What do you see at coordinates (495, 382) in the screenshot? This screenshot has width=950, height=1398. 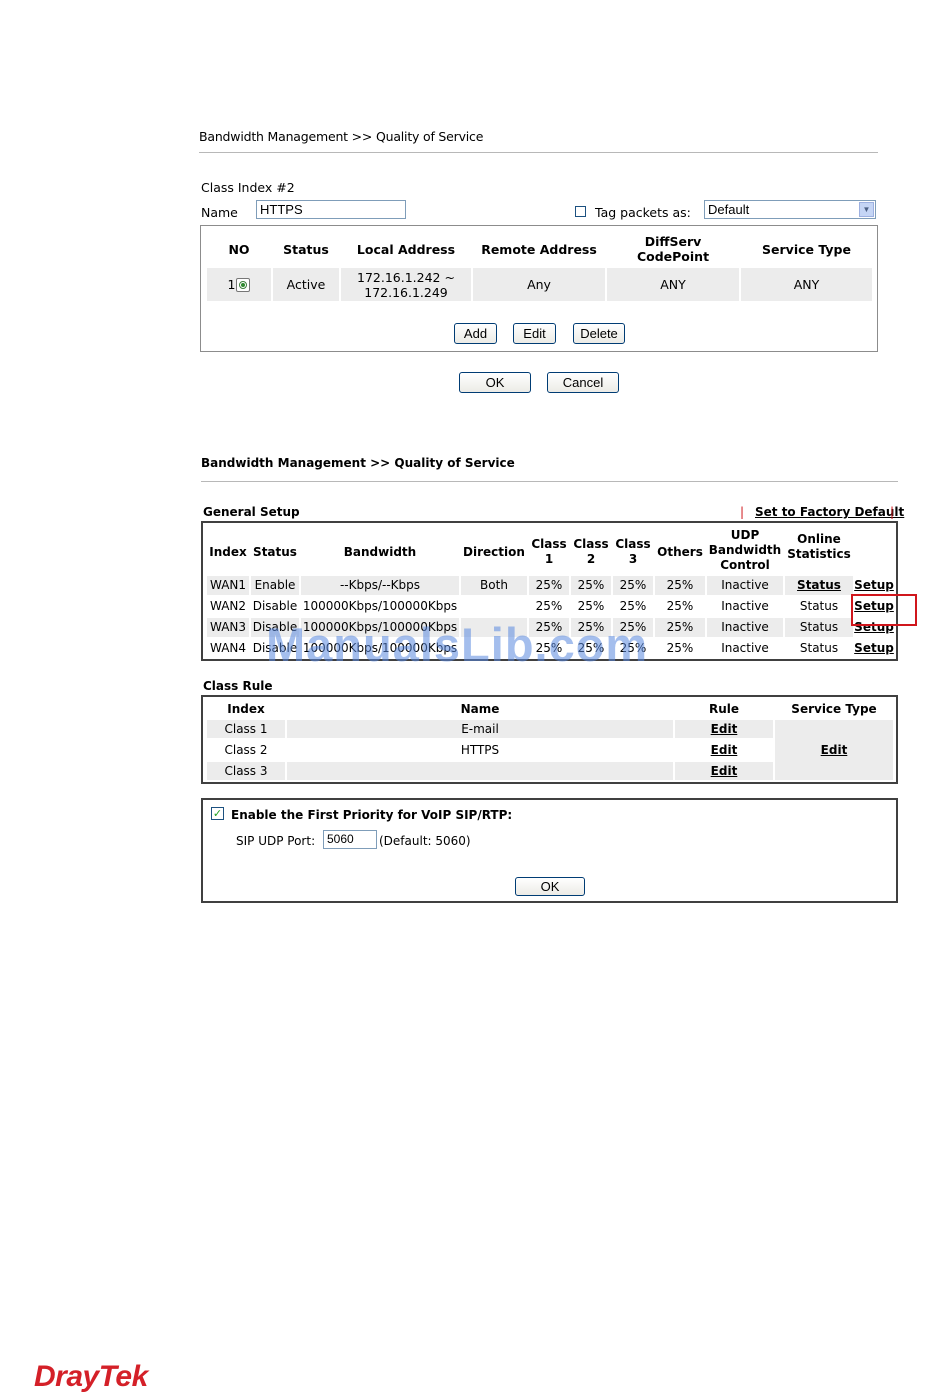 I see `ok-button: OK` at bounding box center [495, 382].